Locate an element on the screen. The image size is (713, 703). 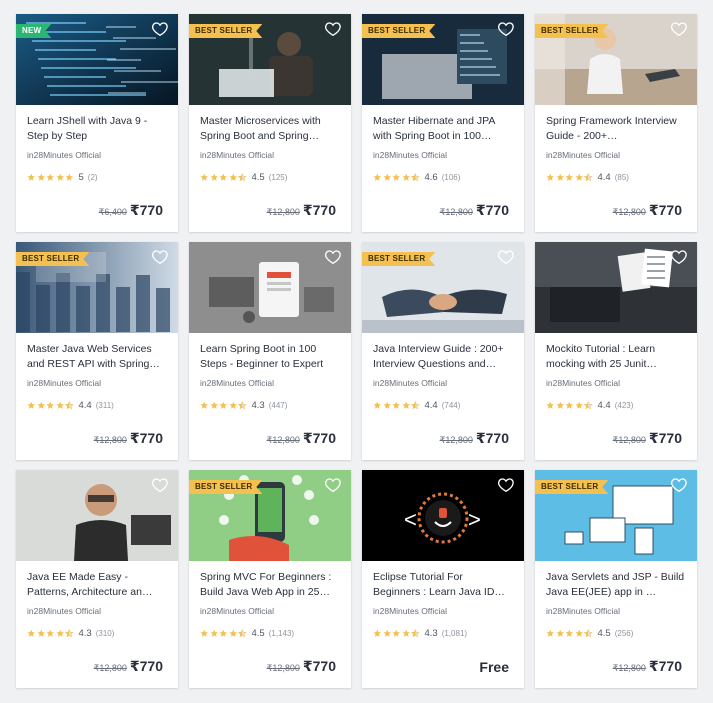
rating-row: 4.4 (85) is located at coordinates (616, 177).